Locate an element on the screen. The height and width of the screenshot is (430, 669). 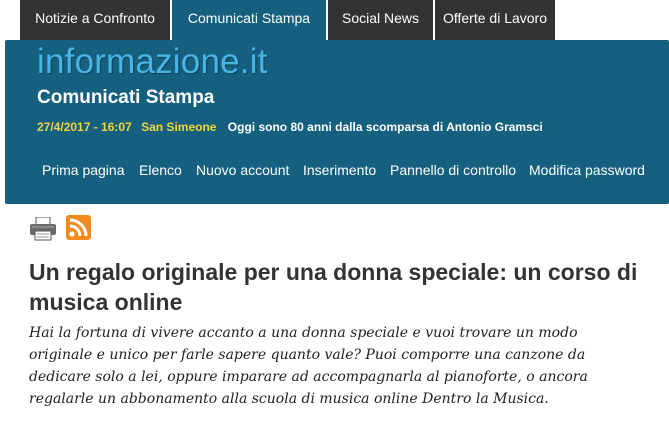
nav-prima-pagina: Prima pagina is located at coordinates (83, 170).